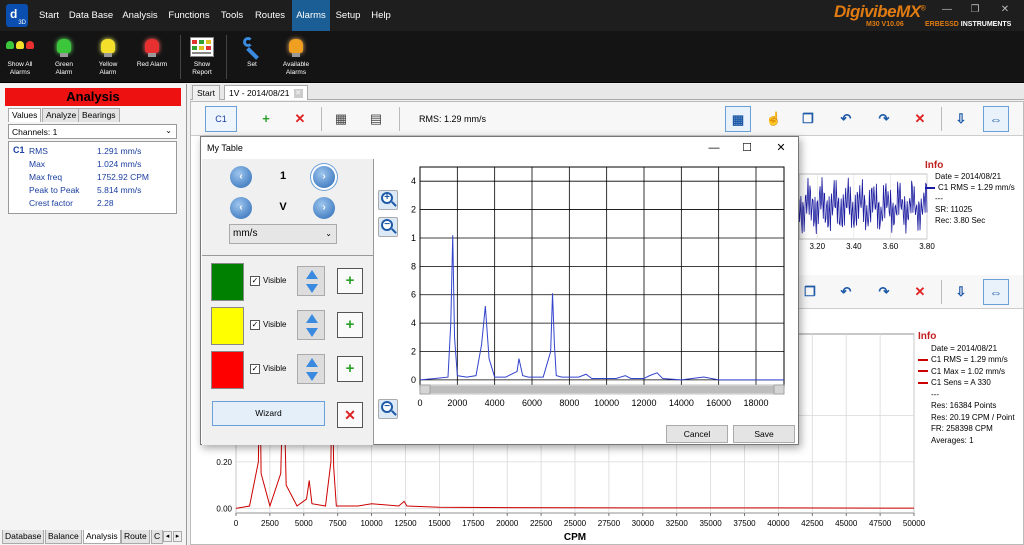 This screenshot has height=545, width=1024. Describe the element at coordinates (152, 64) in the screenshot. I see `red-alarm-label-1: Red Alarm` at that location.